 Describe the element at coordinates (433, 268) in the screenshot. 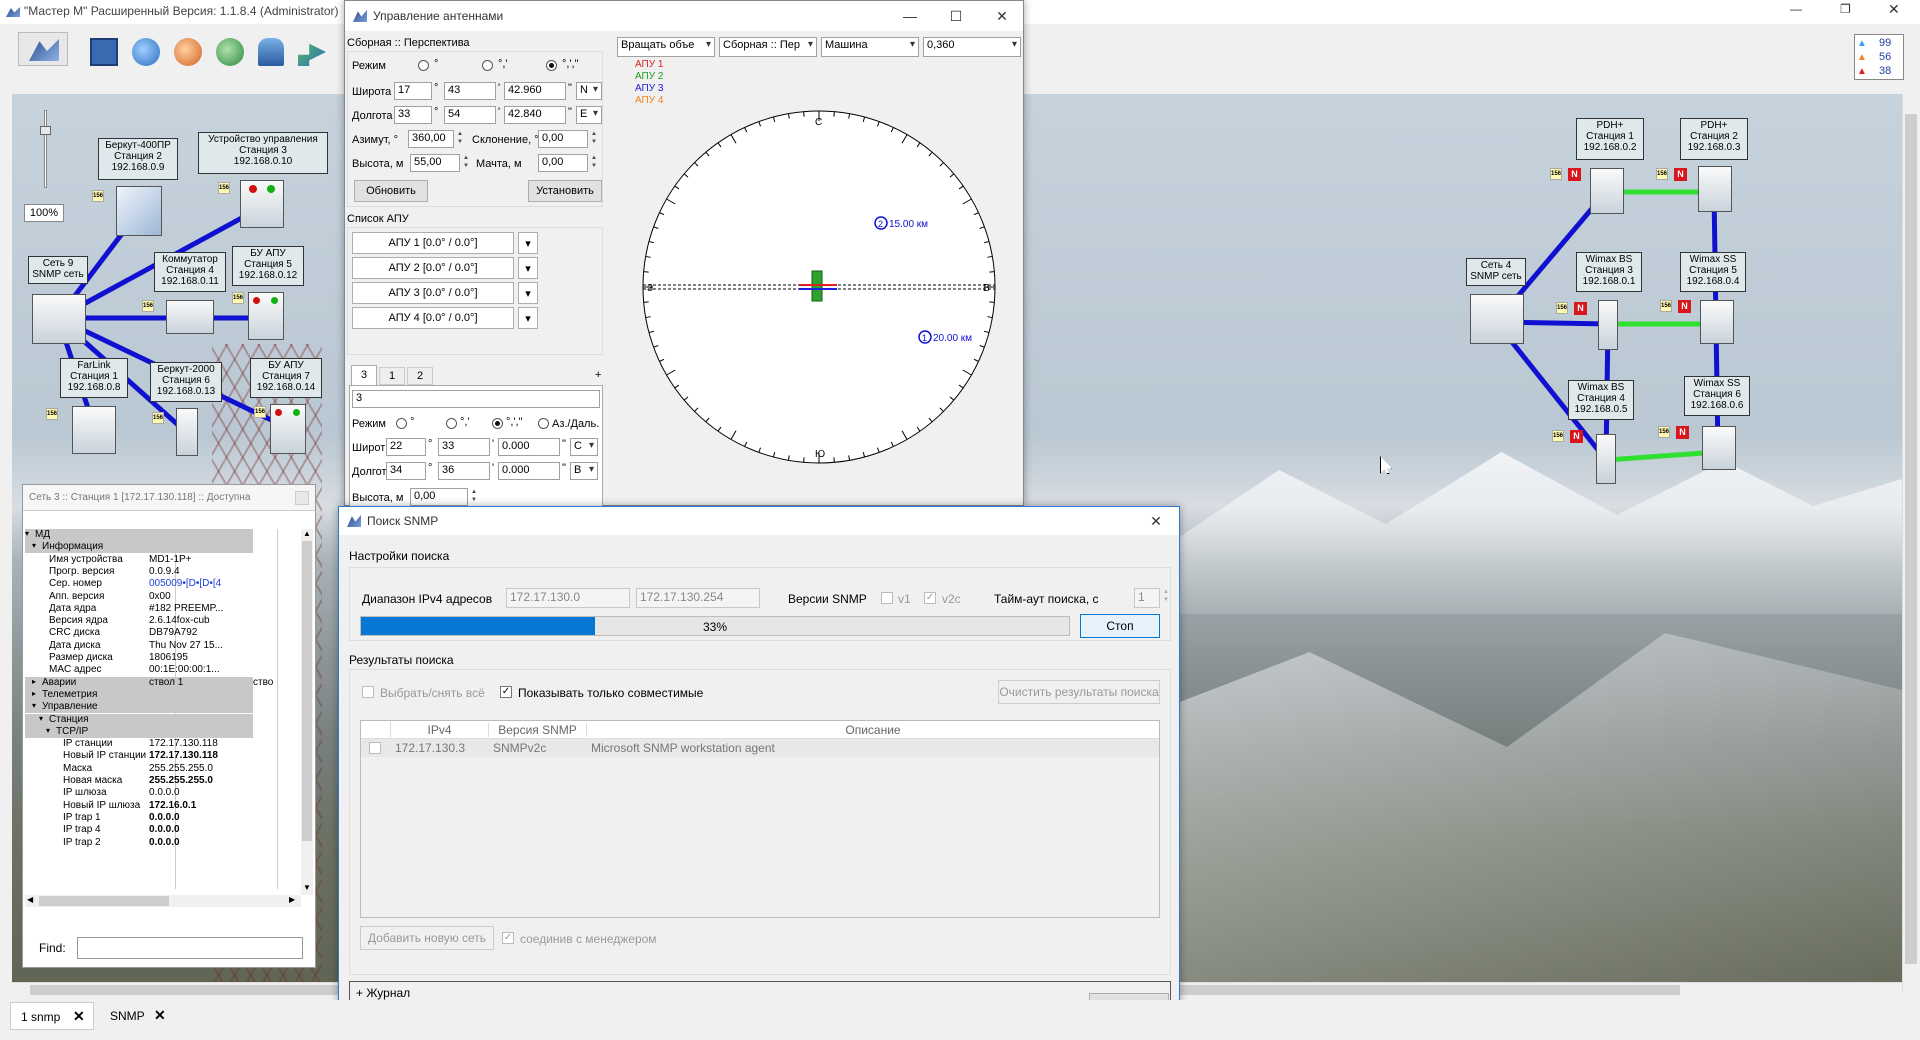

I see `apu-item-button: АПУ 2 [0.0° / 0.0°]` at that location.